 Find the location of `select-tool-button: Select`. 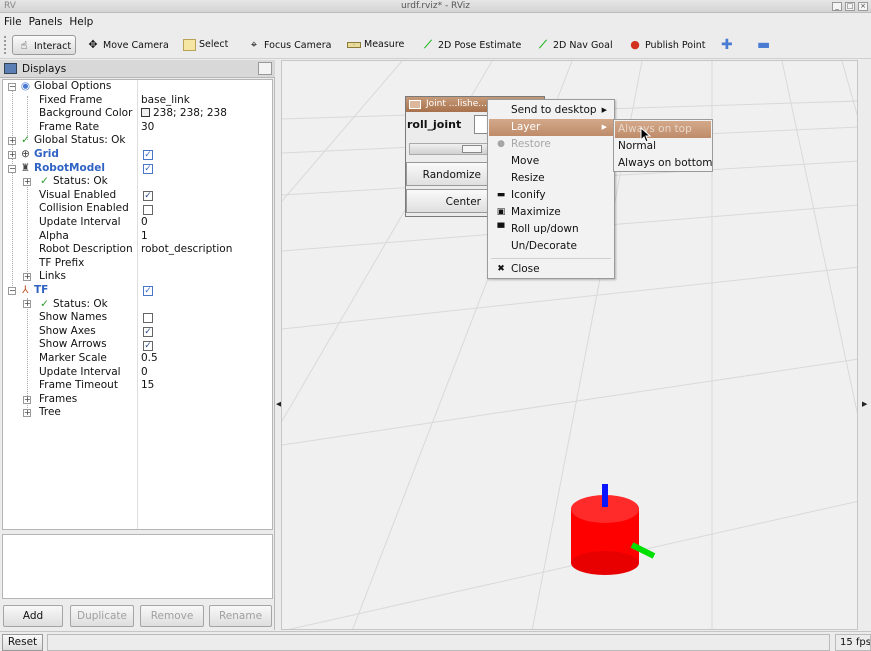

select-tool-button: Select is located at coordinates (205, 45).